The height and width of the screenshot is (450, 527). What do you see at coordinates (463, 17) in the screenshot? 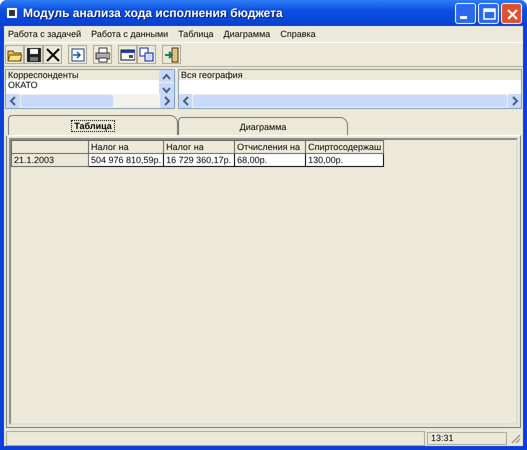
I see `minimize-icon` at bounding box center [463, 17].